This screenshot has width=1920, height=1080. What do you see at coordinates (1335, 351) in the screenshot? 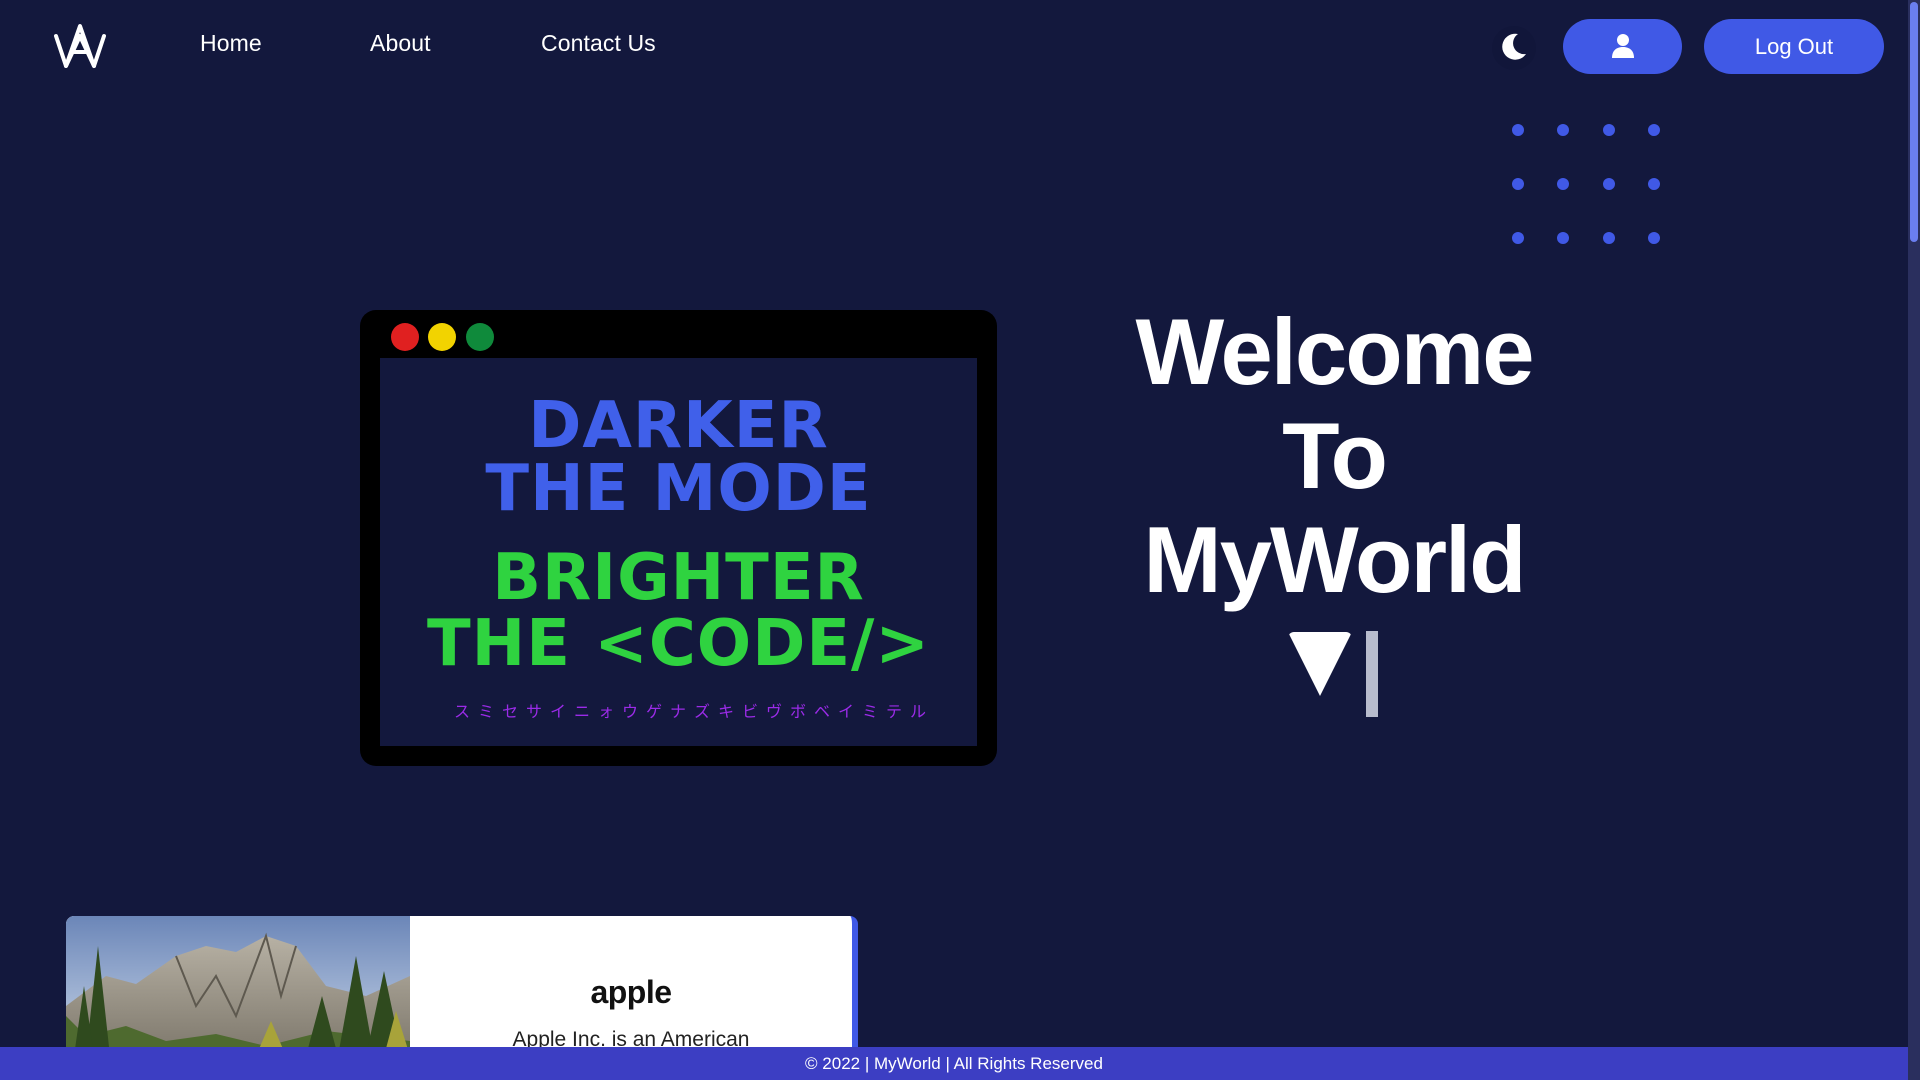
I see `welcome-line-1: Welcome` at bounding box center [1335, 351].